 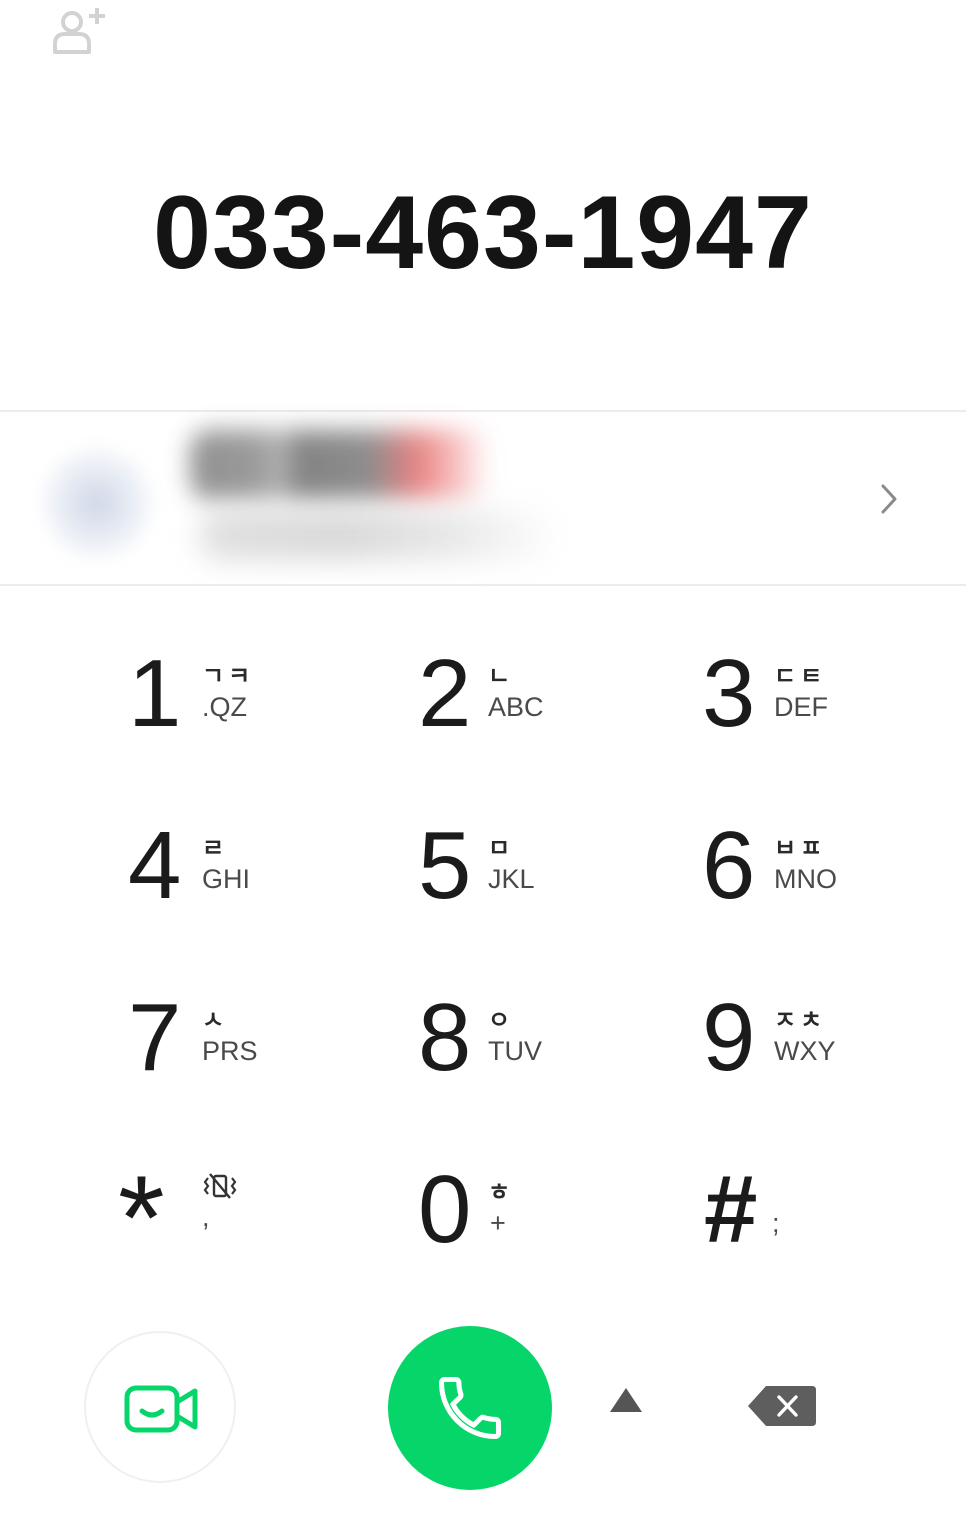 I want to click on key-digit: #, so click(x=731, y=1209).